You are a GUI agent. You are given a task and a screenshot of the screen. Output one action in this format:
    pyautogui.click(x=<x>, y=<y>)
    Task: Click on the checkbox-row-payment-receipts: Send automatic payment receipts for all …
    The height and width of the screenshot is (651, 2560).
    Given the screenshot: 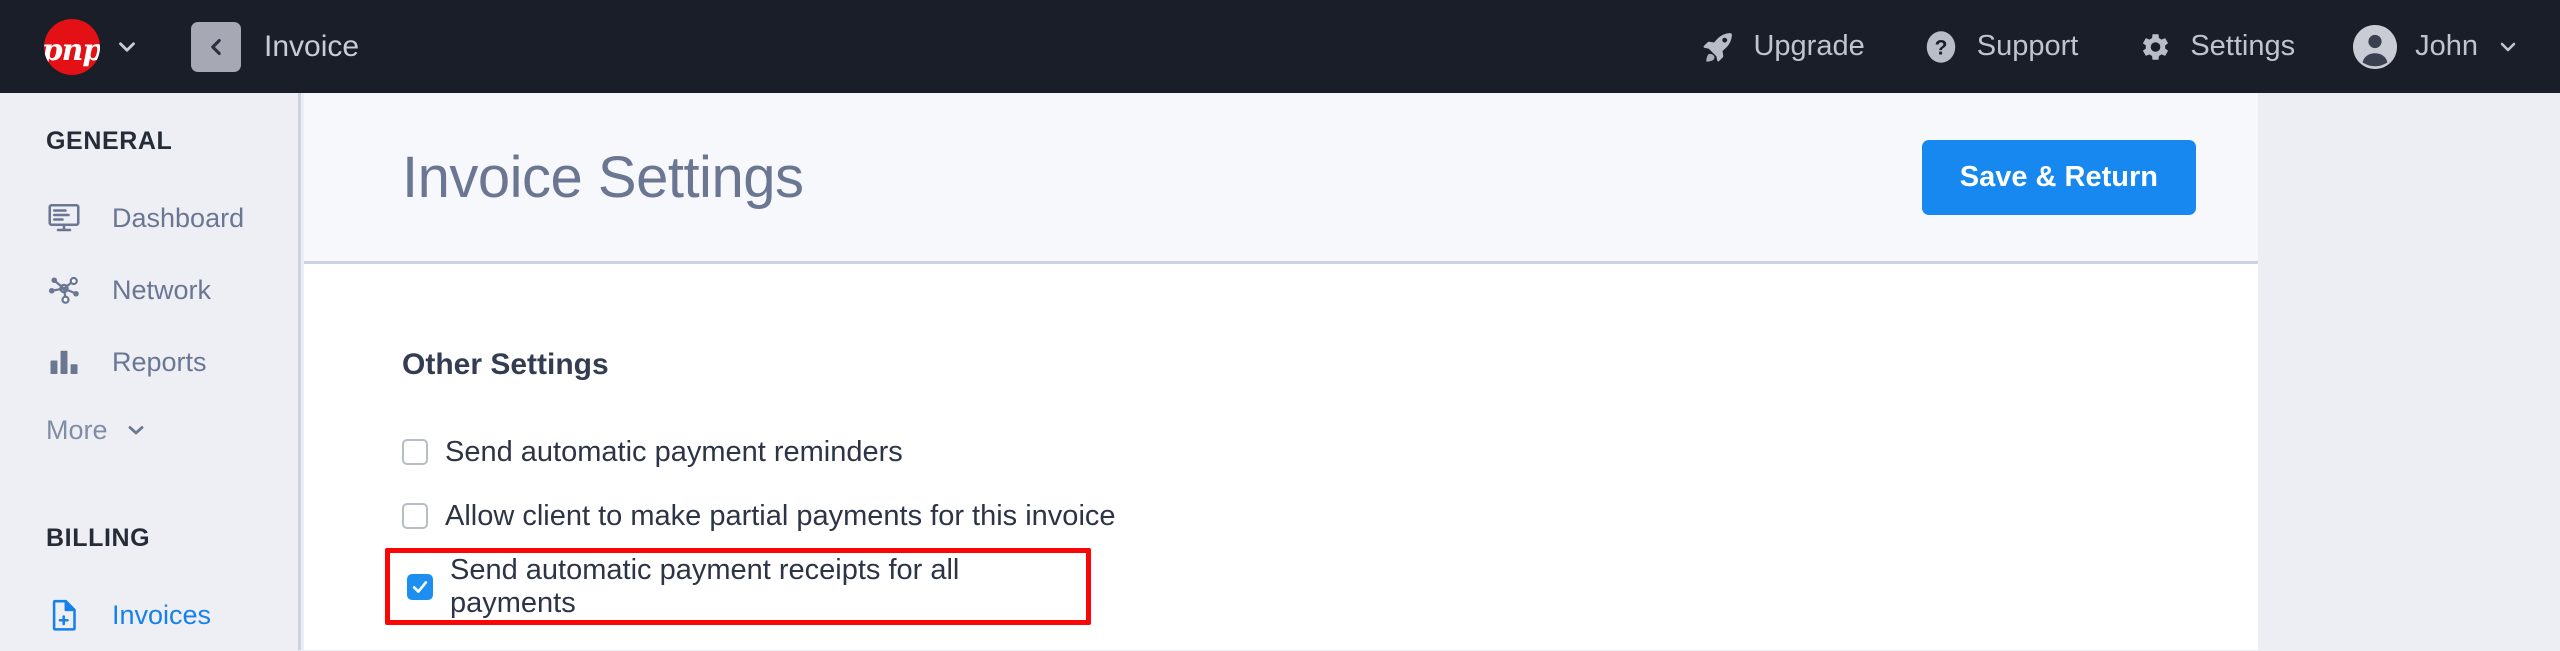 What is the action you would take?
    pyautogui.click(x=738, y=586)
    